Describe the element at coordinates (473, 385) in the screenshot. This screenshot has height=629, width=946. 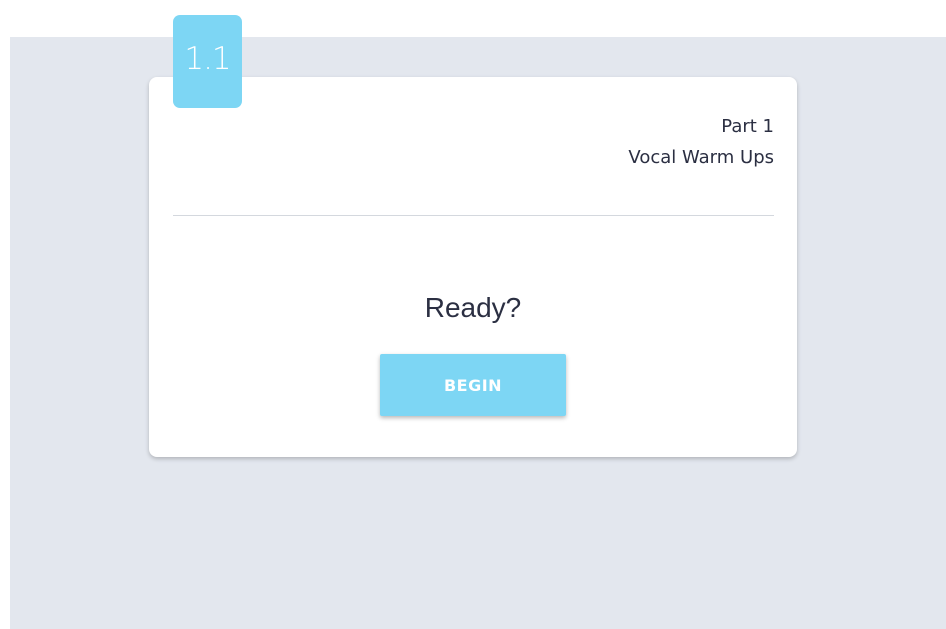
I see `begin-button: BEGIN` at that location.